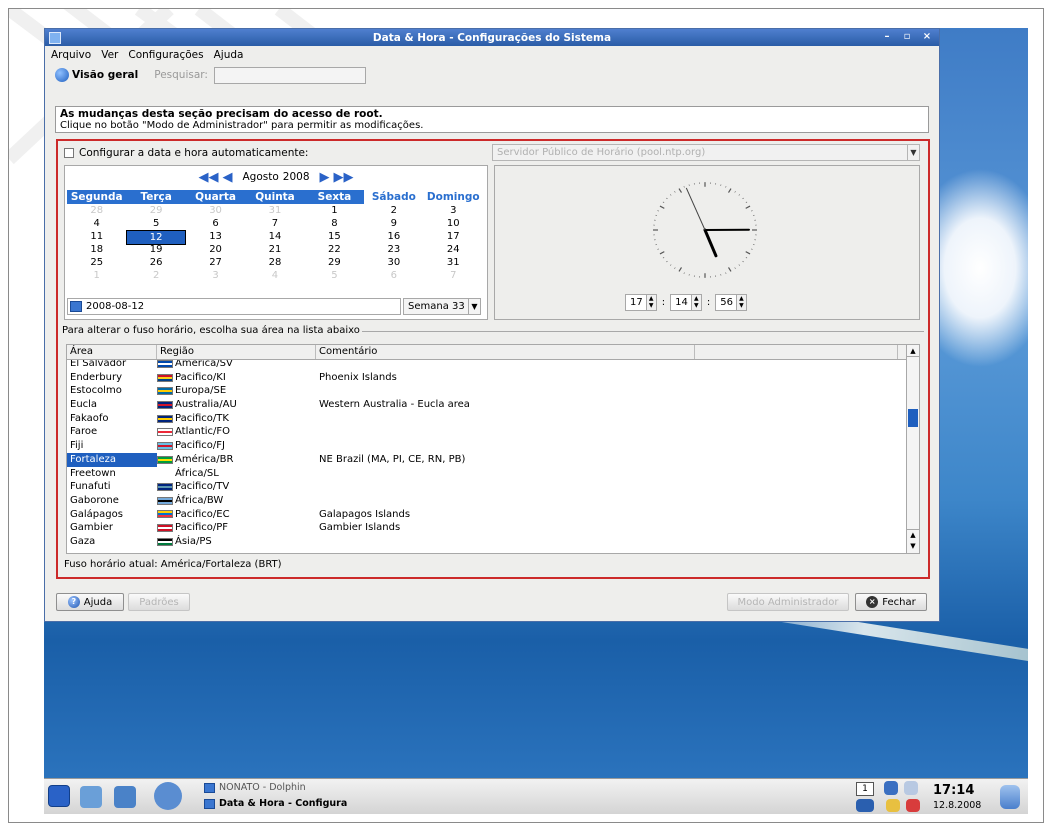 This screenshot has height=831, width=1052. Describe the element at coordinates (911, 788) in the screenshot. I see `clipboard-icon` at that location.